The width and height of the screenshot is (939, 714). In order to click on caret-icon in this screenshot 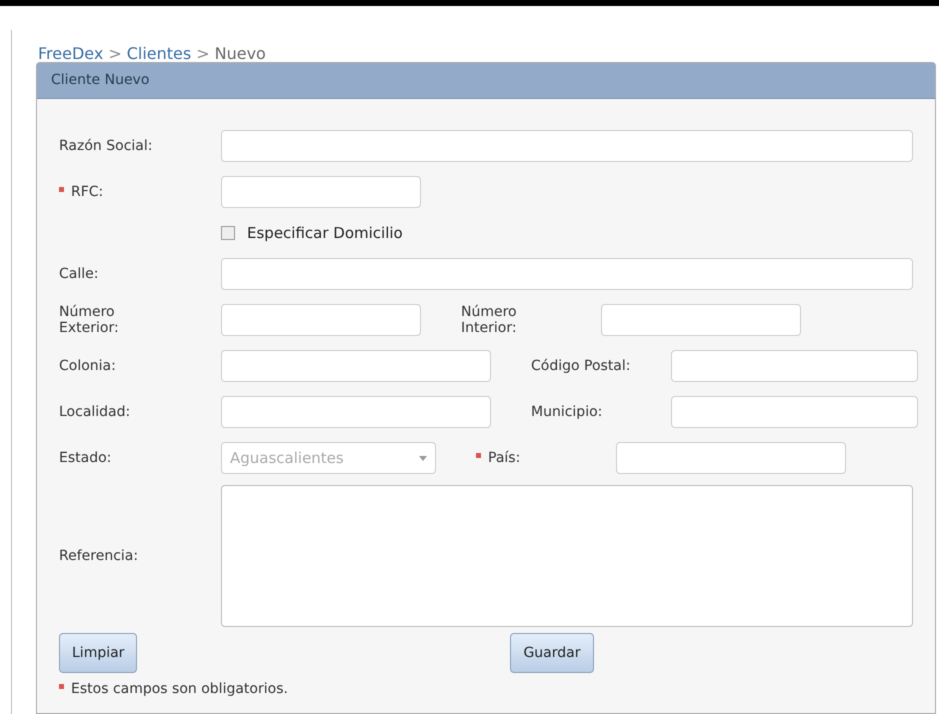, I will do `click(423, 458)`.